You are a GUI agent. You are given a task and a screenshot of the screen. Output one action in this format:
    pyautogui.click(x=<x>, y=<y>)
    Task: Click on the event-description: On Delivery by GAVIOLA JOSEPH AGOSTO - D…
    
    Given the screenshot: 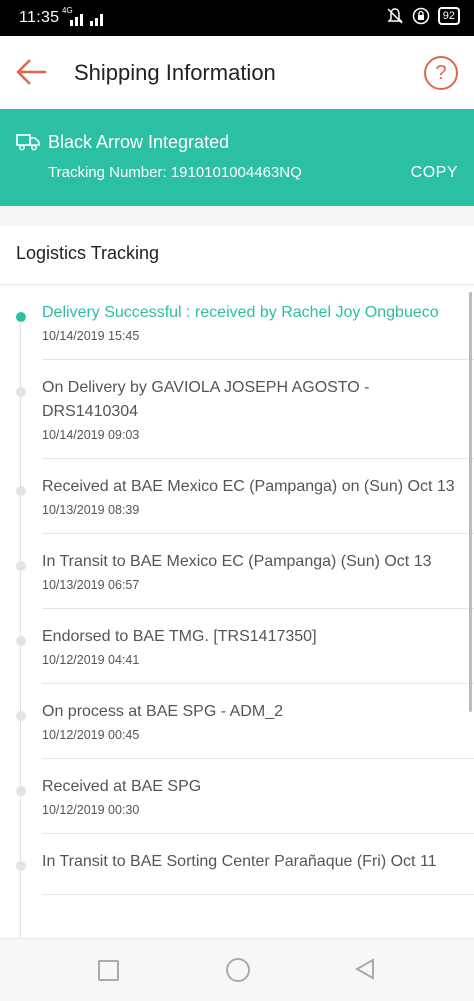 What is the action you would take?
    pyautogui.click(x=206, y=399)
    